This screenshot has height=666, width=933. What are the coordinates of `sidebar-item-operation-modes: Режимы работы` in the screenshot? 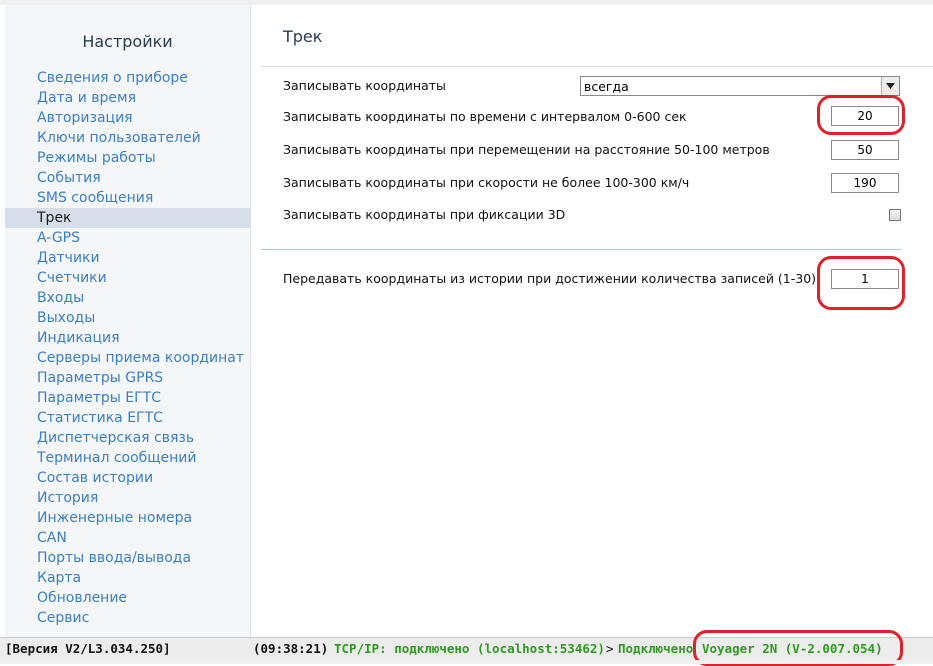 It's located at (127, 158).